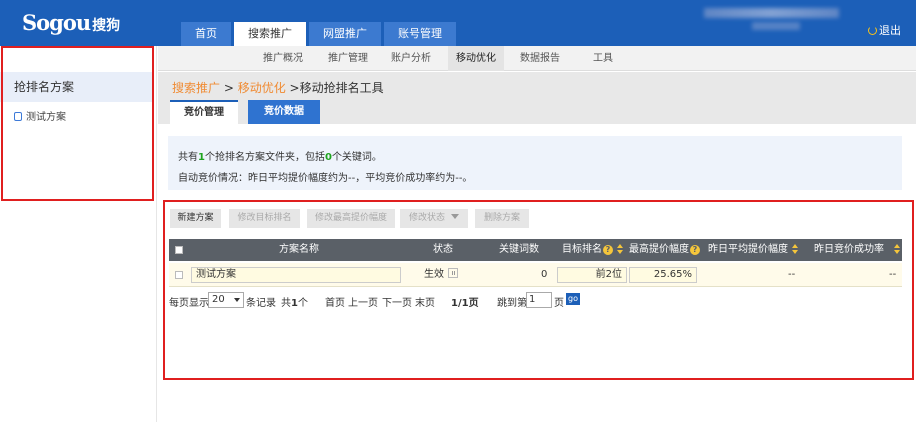 The width and height of the screenshot is (916, 422). I want to click on summary-line-2: 自动竞价情况：昨日平均提价幅度约为--，平均竞价成功率约为--。, so click(325, 178).